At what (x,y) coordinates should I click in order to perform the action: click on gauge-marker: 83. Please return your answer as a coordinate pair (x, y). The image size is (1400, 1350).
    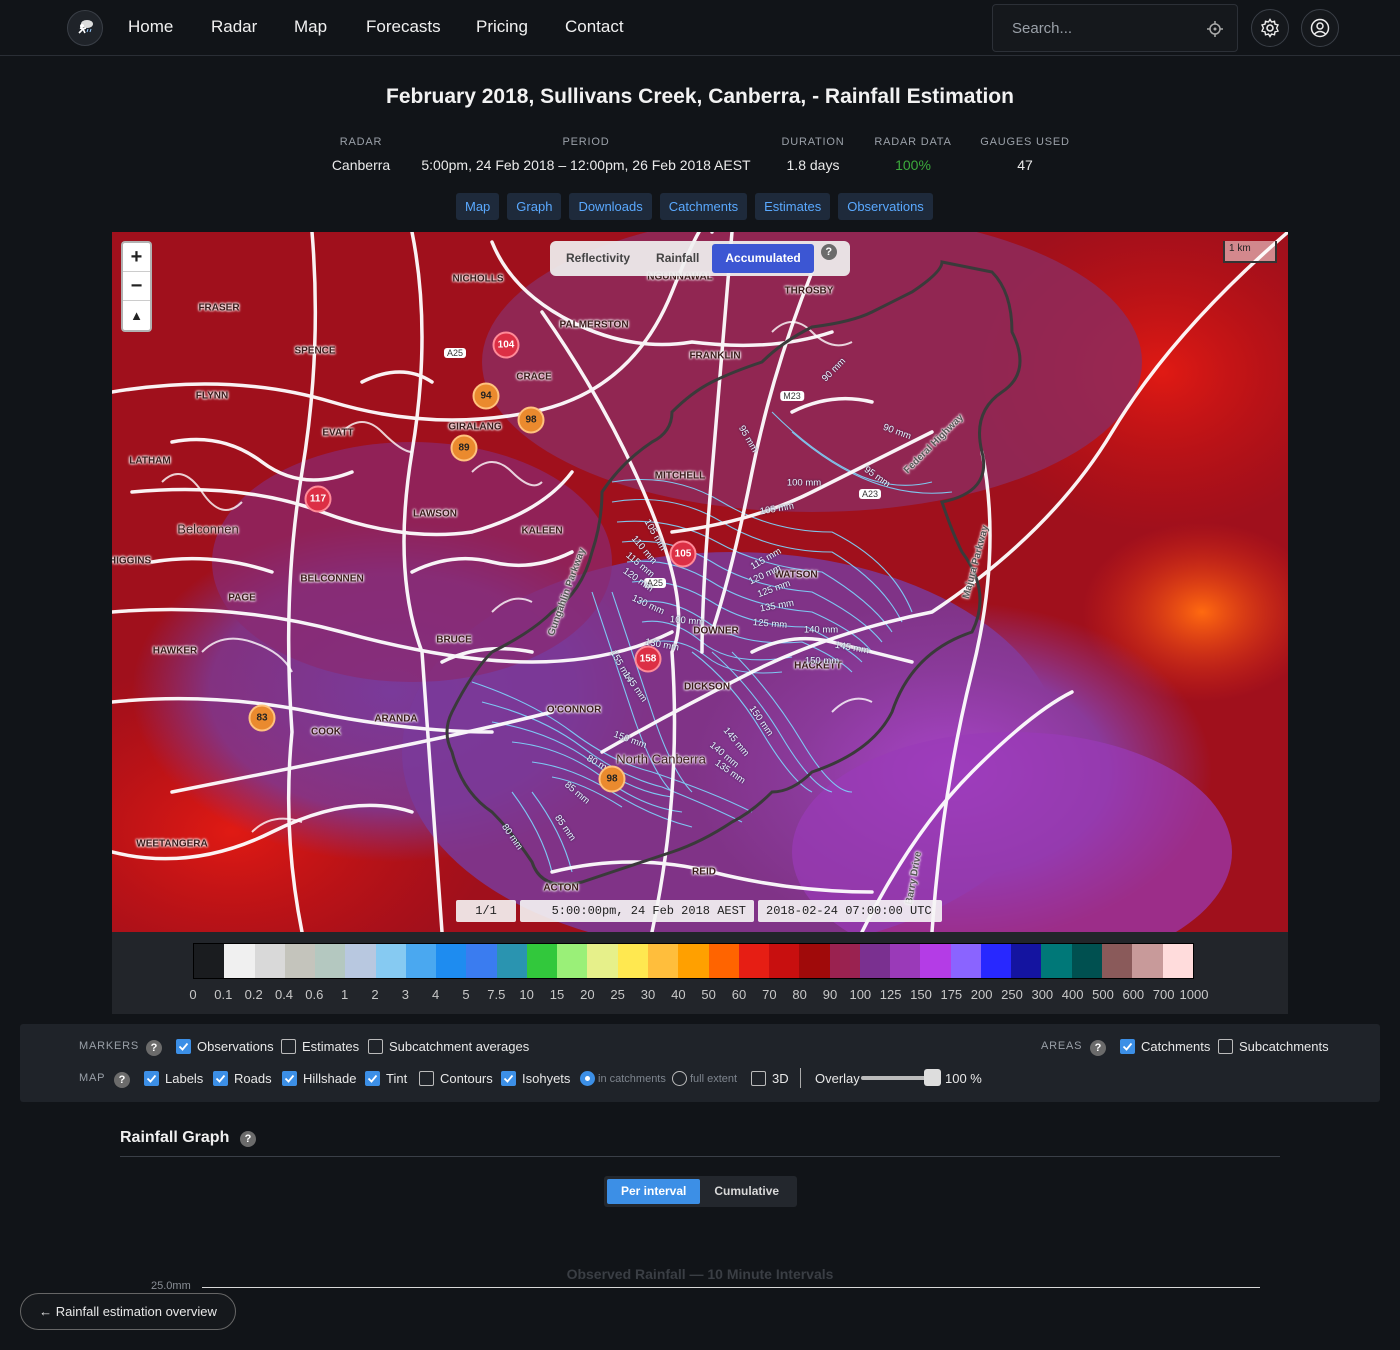
    Looking at the image, I should click on (262, 718).